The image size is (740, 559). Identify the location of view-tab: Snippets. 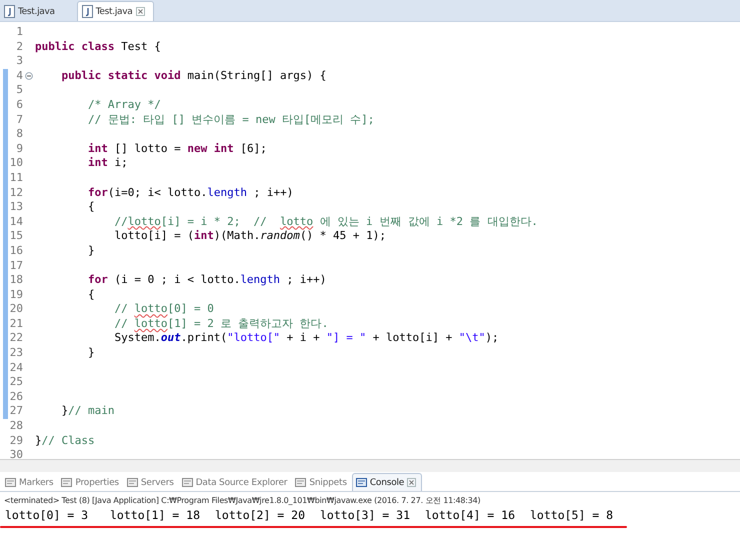
(322, 482).